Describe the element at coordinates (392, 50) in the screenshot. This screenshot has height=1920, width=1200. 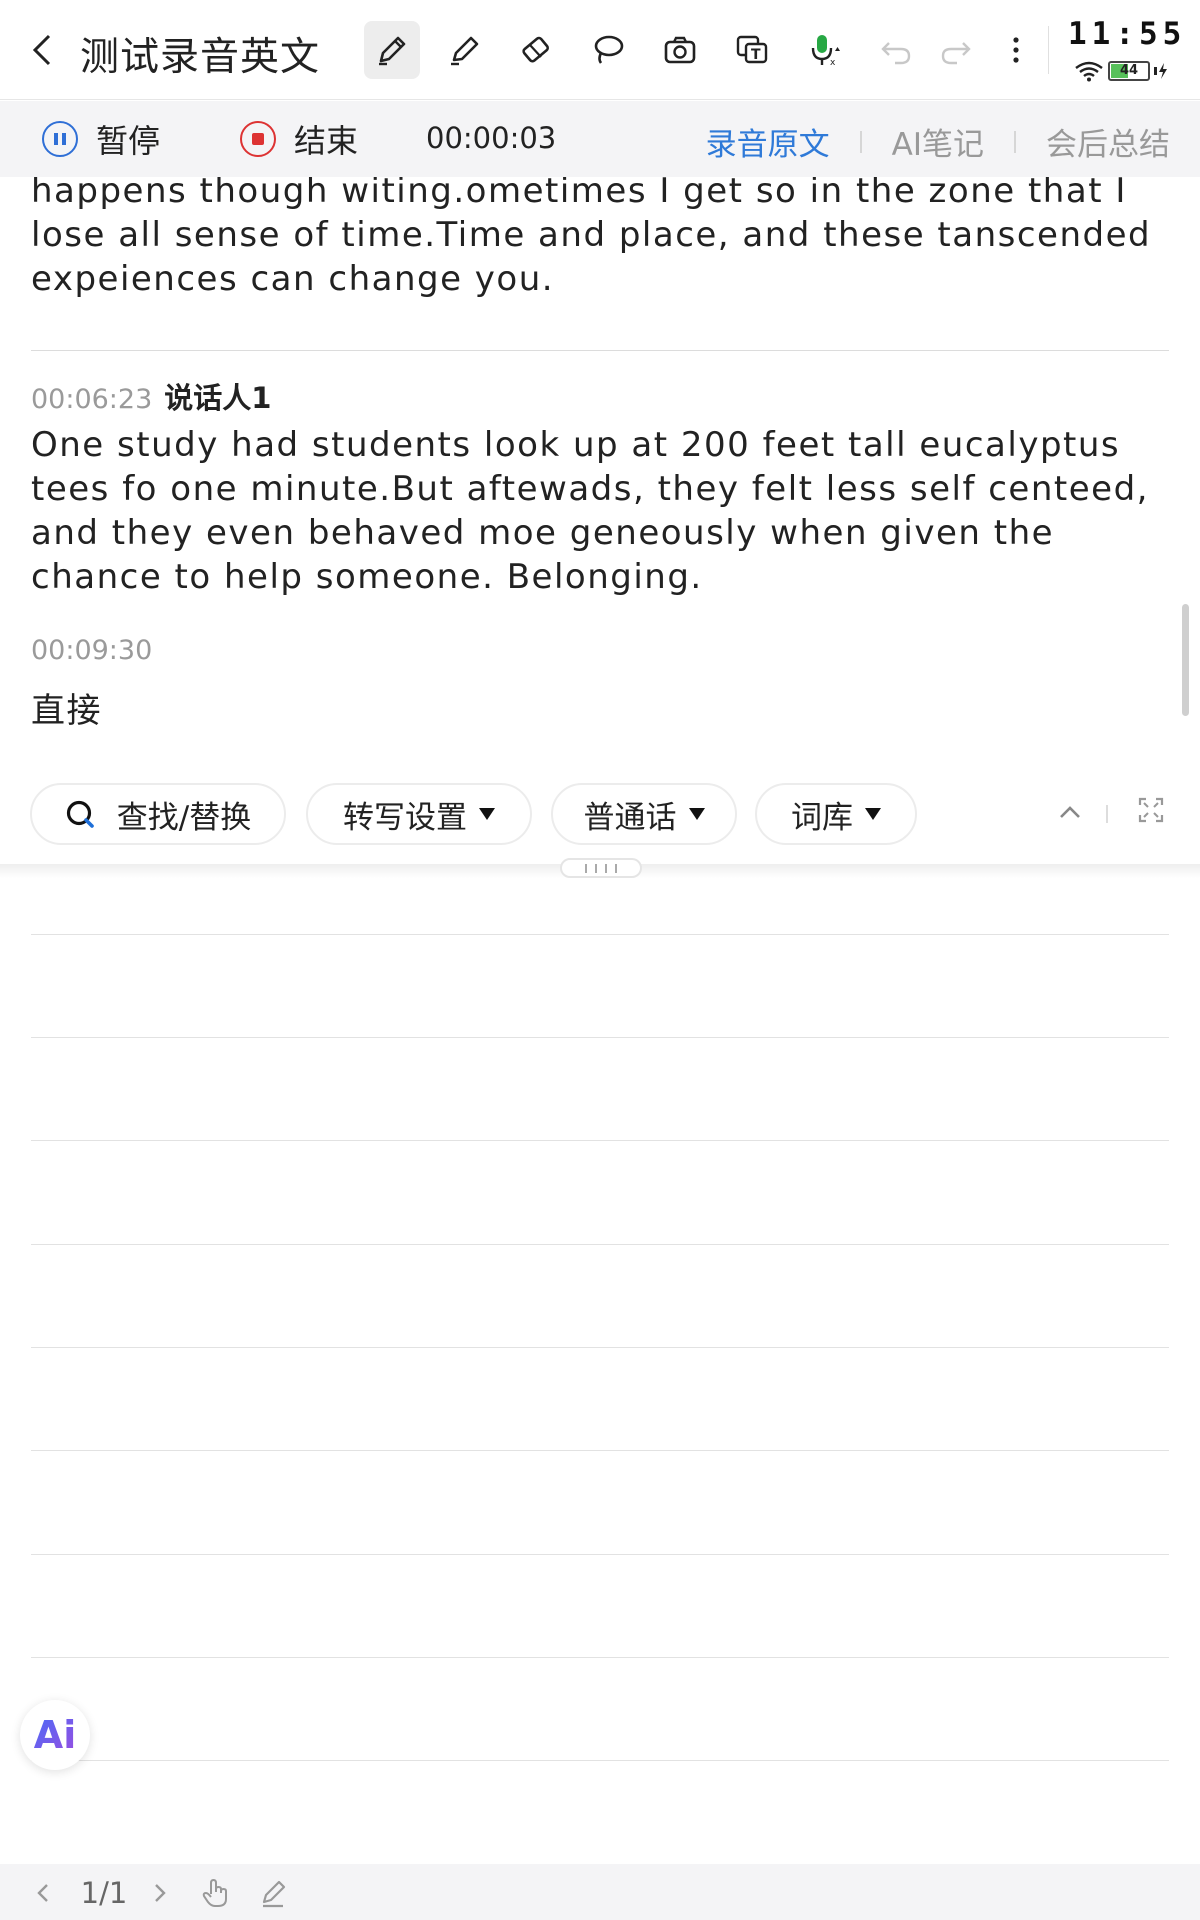
I see `pen-icon` at that location.